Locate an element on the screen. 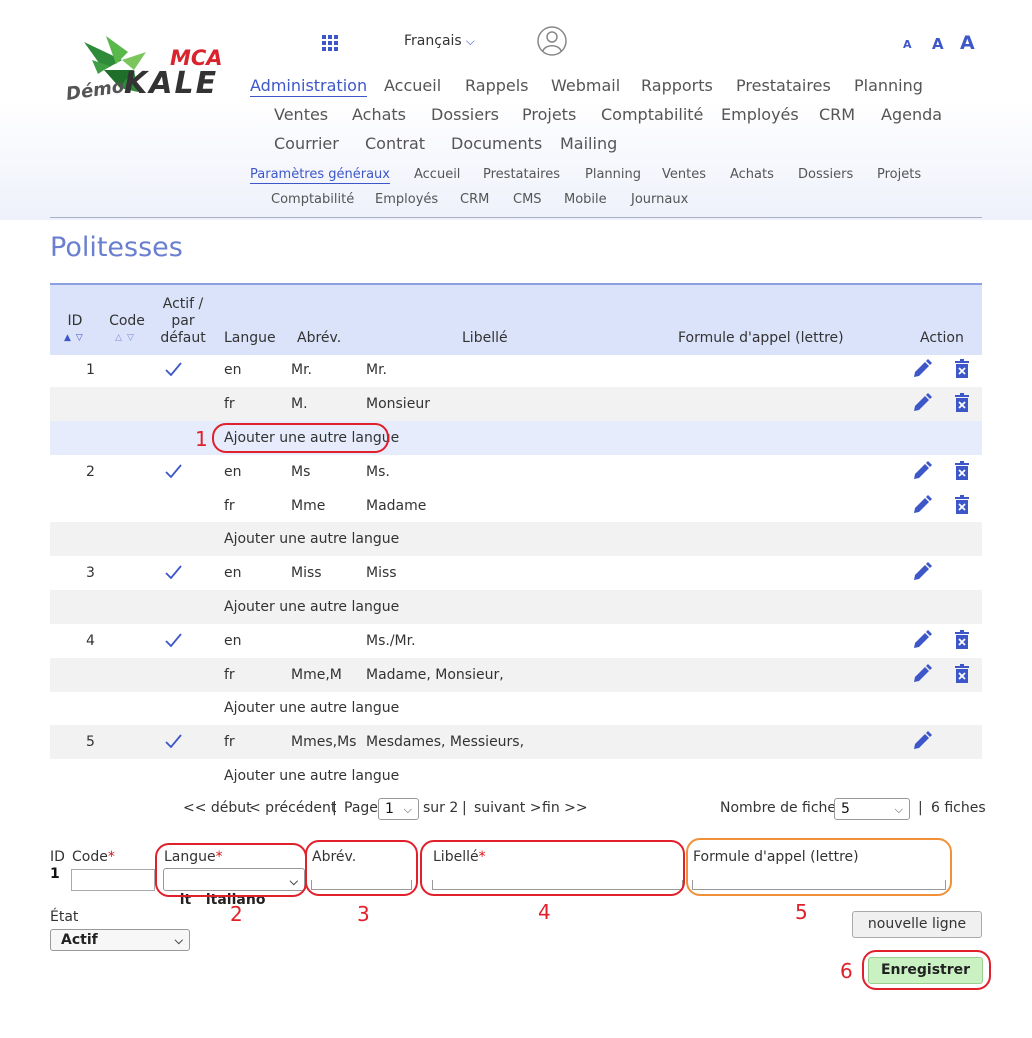 This screenshot has height=1038, width=1032. table-row: 4 en Ms./Mr. is located at coordinates (516, 641).